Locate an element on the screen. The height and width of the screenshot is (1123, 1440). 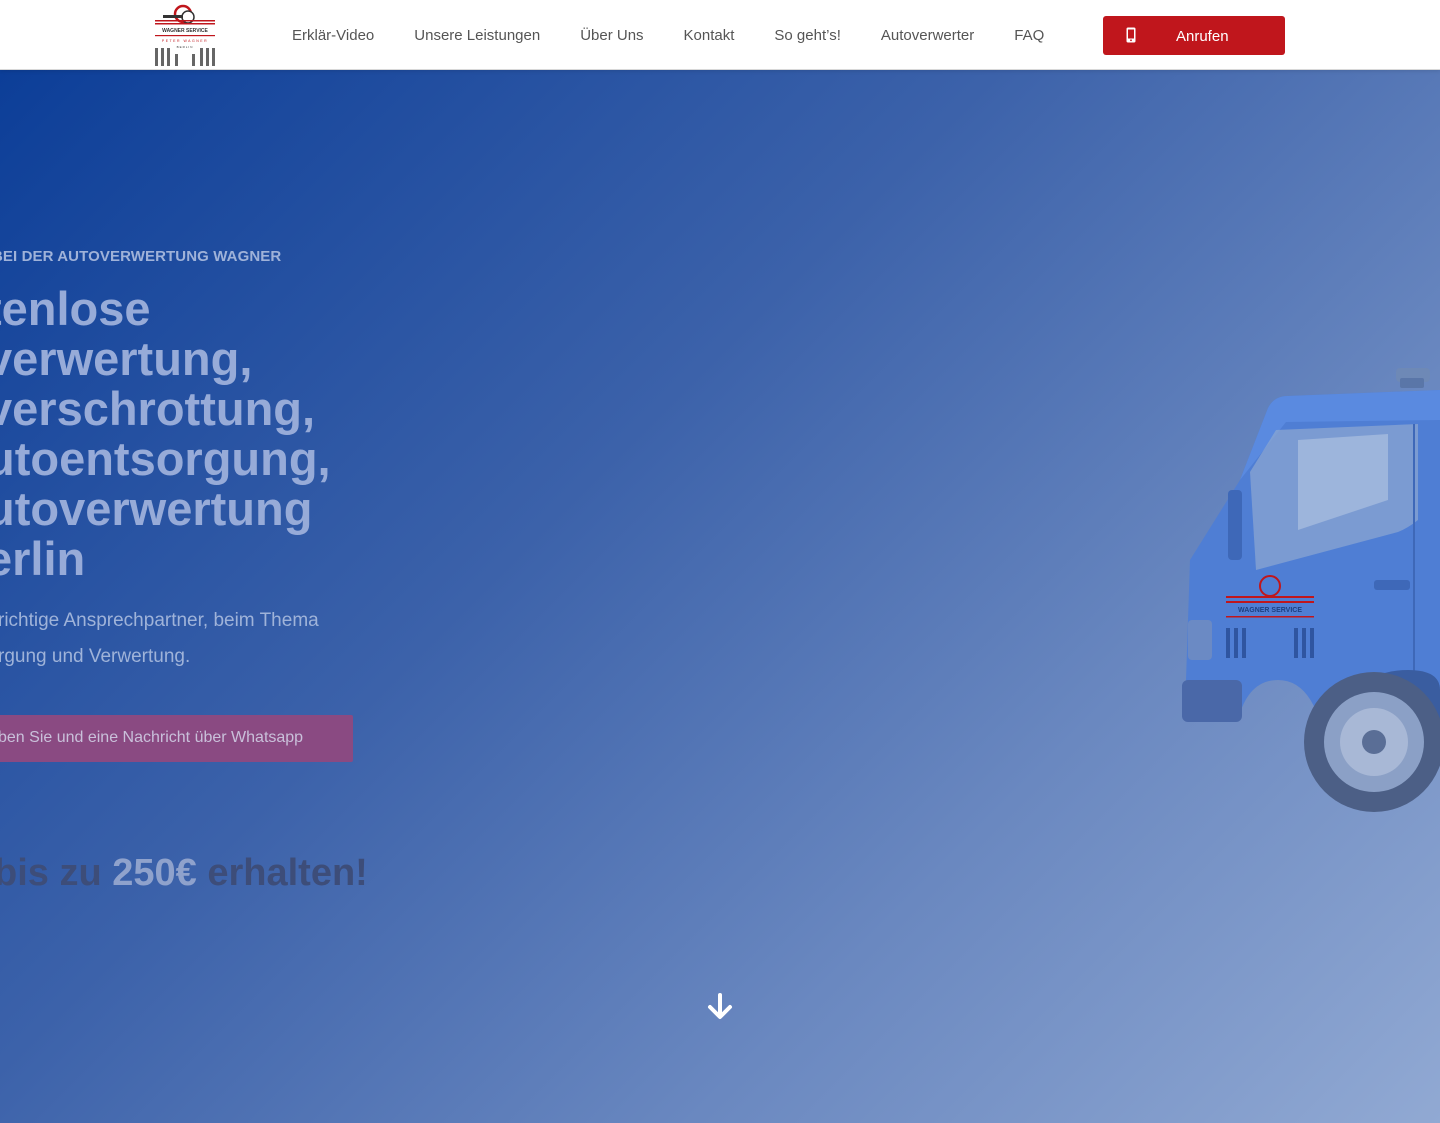
promo-text: bis zu 250€ erhalten! is located at coordinates (184, 873).